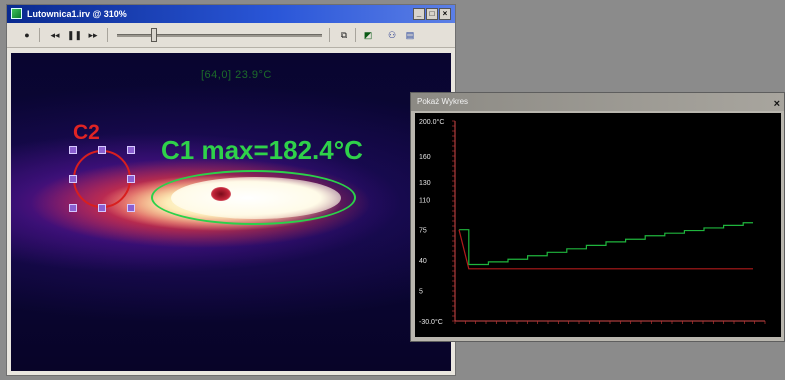  I want to click on maximize-button: □, so click(432, 14).